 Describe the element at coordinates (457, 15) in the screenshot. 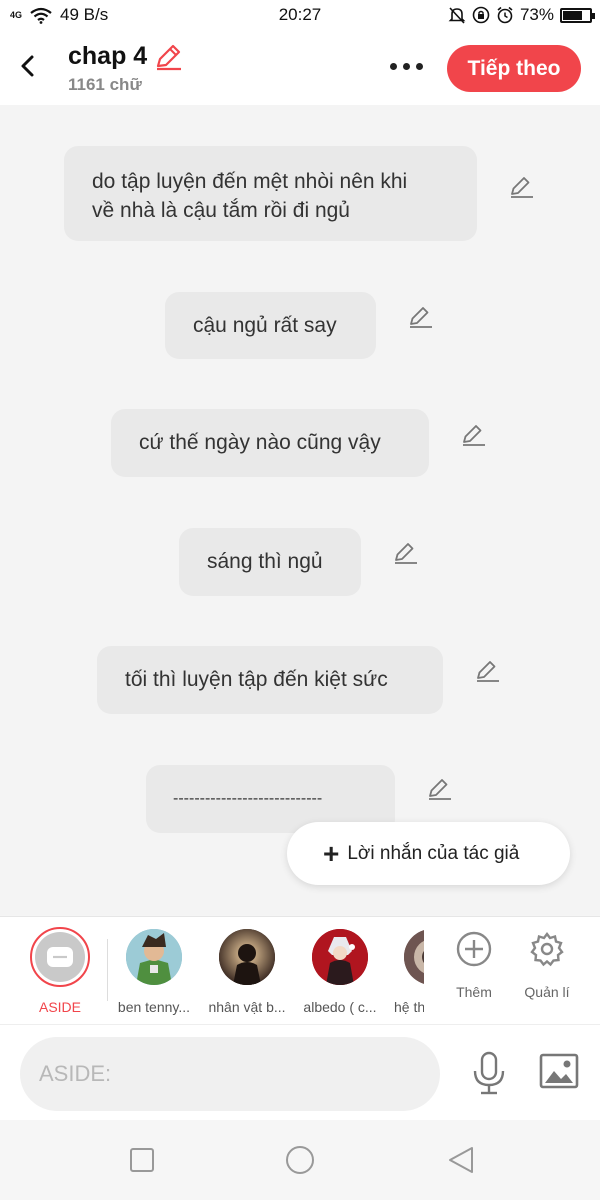

I see `mute-bell-icon` at that location.